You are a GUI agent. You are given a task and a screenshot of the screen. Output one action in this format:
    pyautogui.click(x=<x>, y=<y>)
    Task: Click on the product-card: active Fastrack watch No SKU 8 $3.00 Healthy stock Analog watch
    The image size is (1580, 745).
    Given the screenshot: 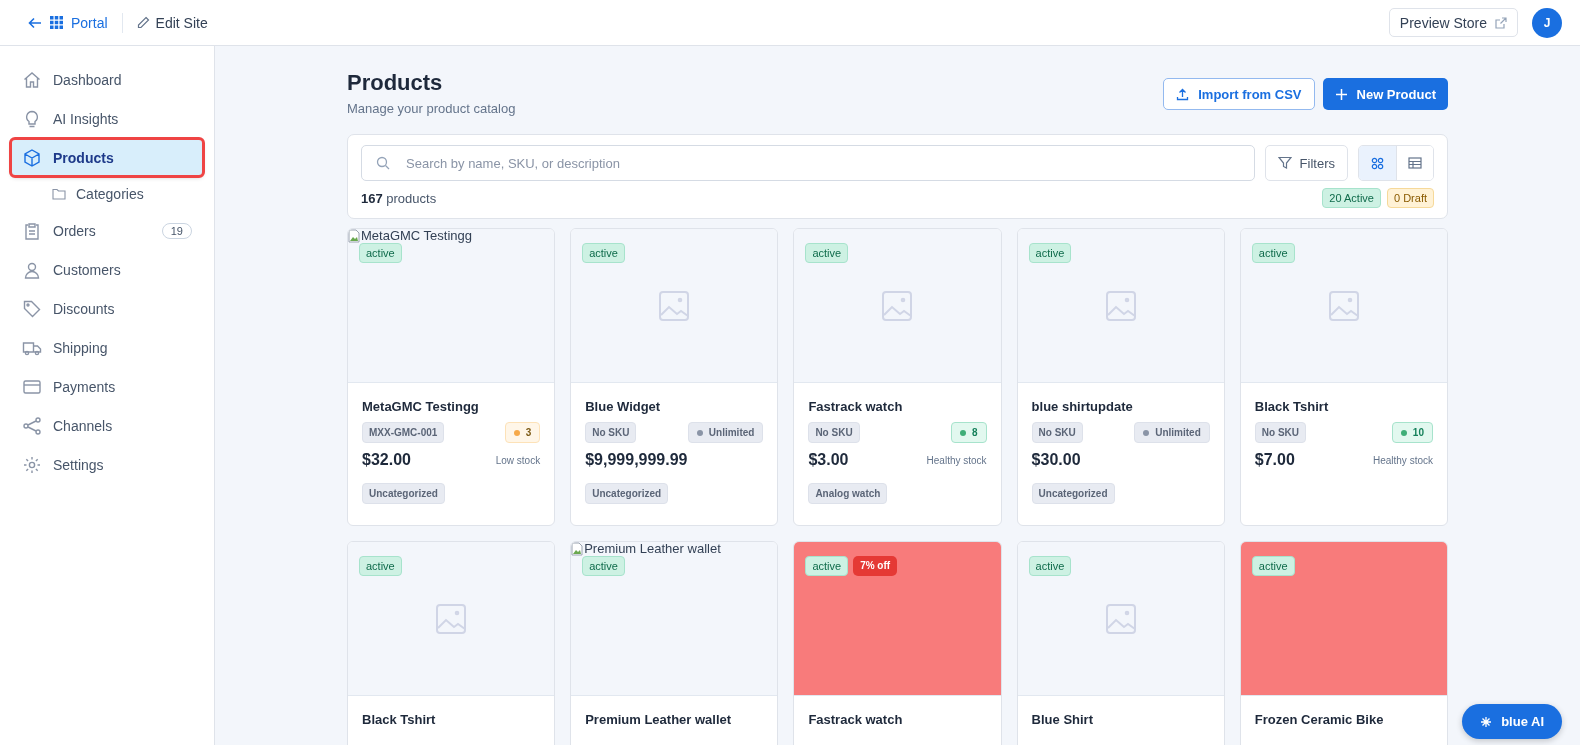 What is the action you would take?
    pyautogui.click(x=897, y=377)
    